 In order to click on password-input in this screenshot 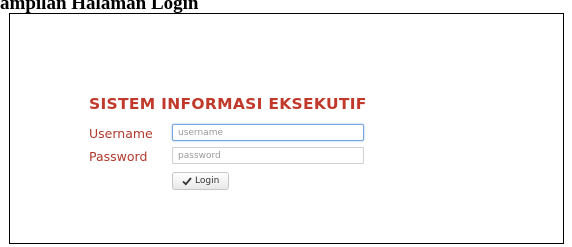, I will do `click(268, 155)`.